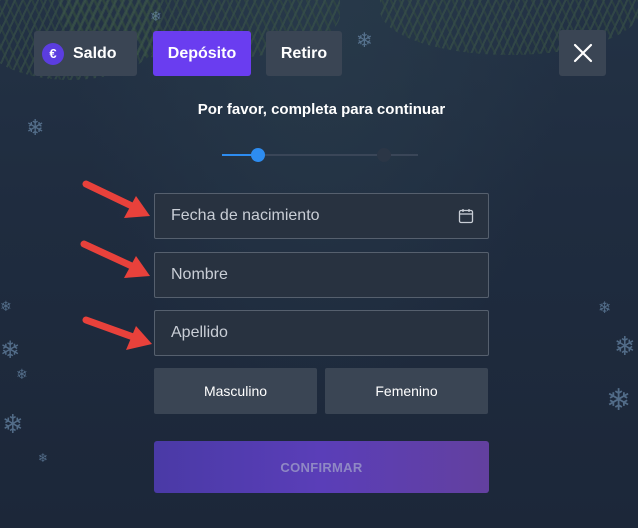 The width and height of the screenshot is (638, 528). I want to click on birthdate-input, so click(310, 216).